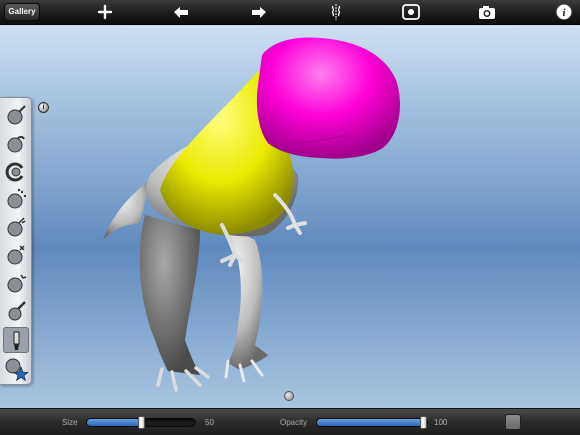 This screenshot has width=580, height=435. I want to click on opacity-slider, so click(372, 422).